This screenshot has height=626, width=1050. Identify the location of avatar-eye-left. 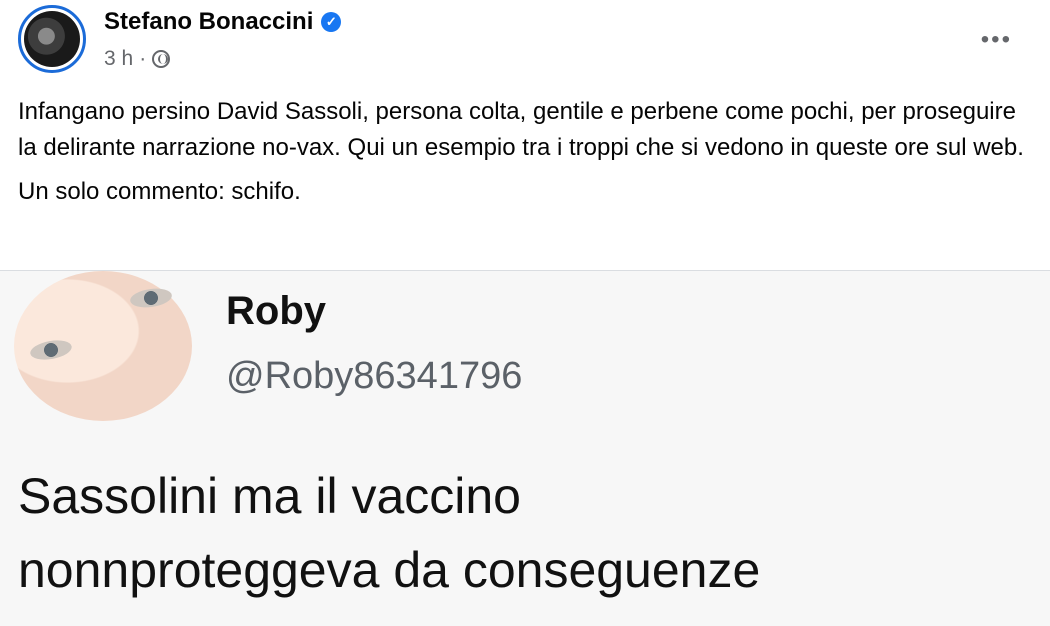
(51, 350).